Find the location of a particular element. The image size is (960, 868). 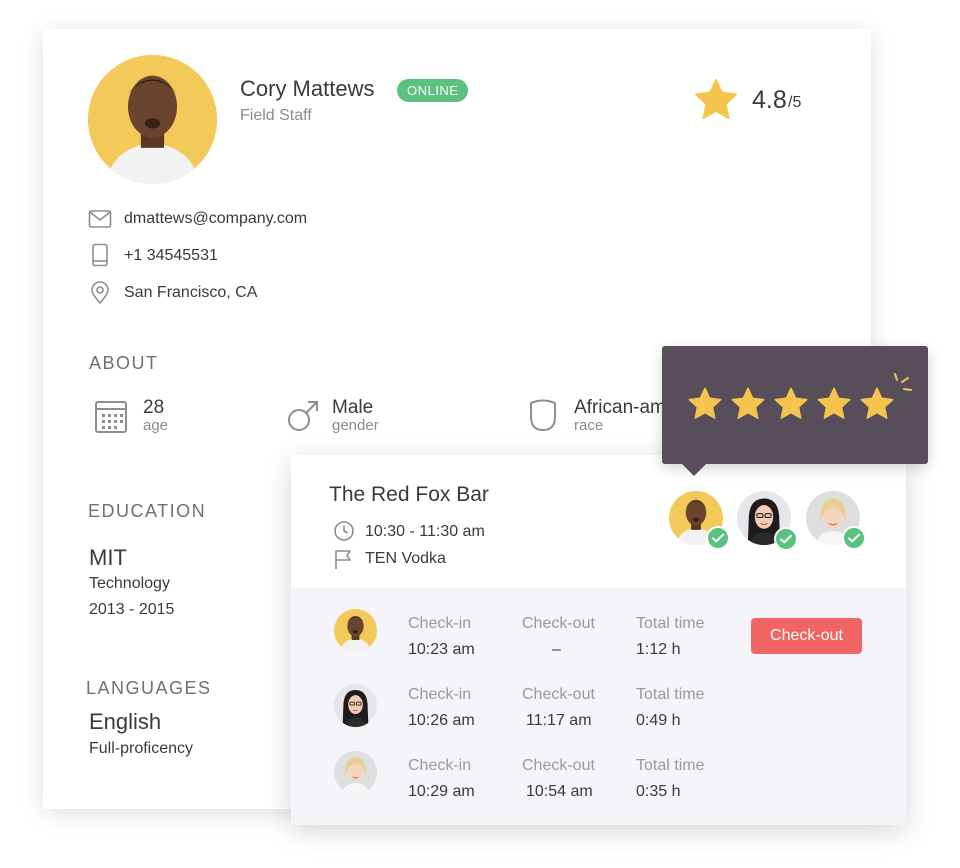

rating-star-icon is located at coordinates (716, 100).